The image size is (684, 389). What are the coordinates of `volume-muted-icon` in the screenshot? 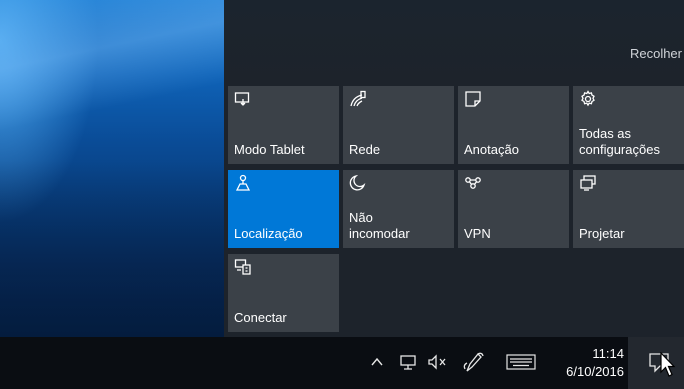 It's located at (437, 362).